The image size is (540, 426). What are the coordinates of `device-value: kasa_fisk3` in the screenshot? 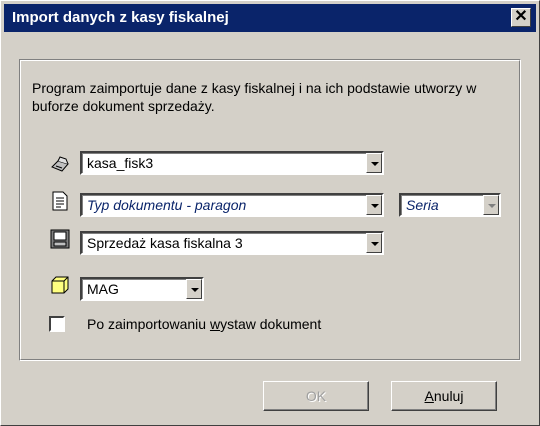 It's located at (120, 163).